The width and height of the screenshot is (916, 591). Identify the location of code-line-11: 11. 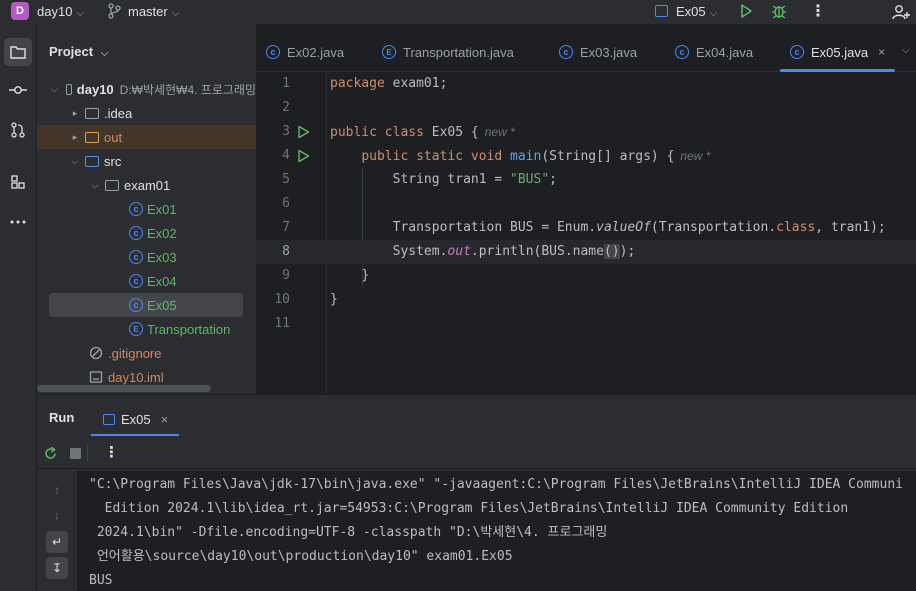
(586, 324).